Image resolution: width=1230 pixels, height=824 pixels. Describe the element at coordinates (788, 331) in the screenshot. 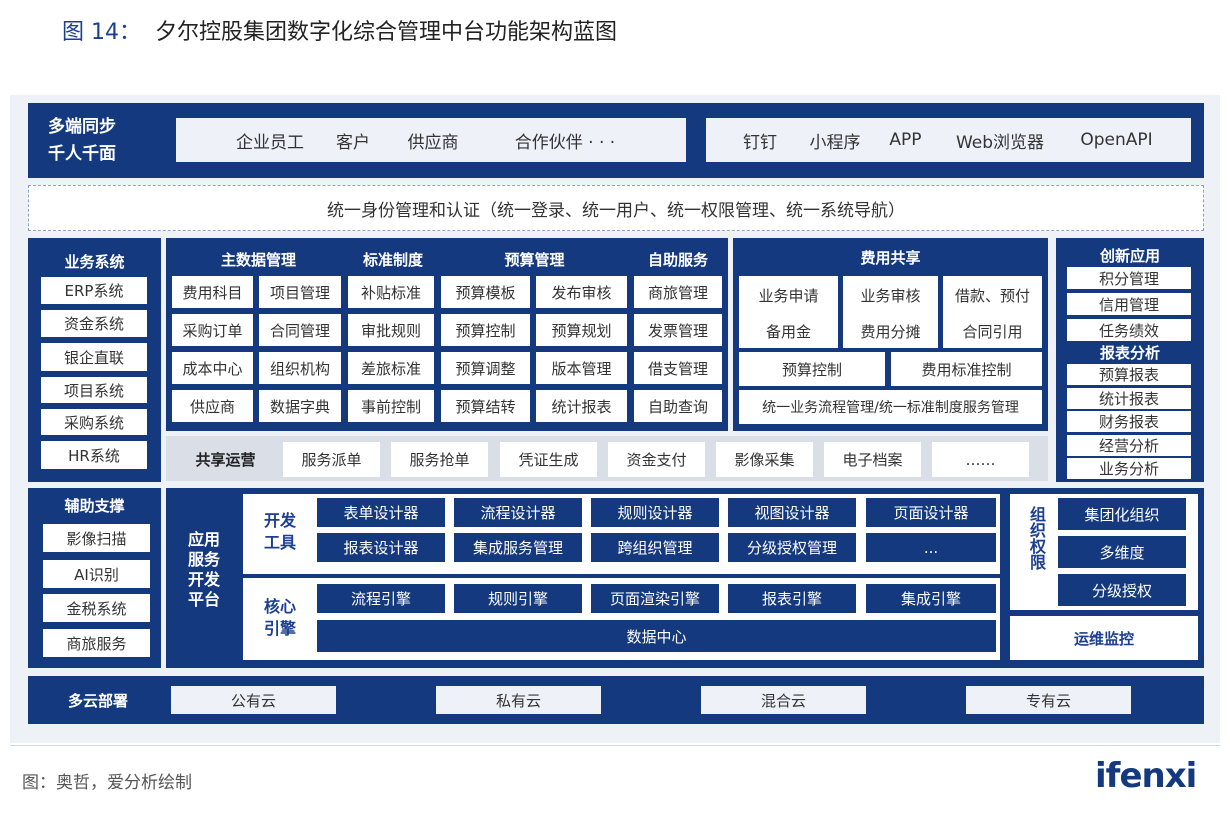

I see `expense-cell: 备用金` at that location.